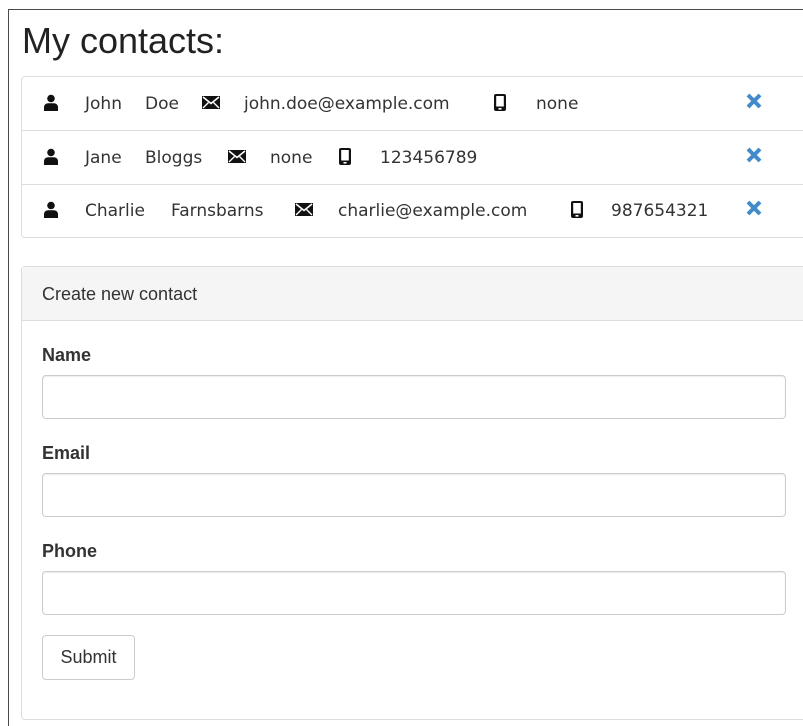  Describe the element at coordinates (67, 355) in the screenshot. I see `name-label: Name` at that location.